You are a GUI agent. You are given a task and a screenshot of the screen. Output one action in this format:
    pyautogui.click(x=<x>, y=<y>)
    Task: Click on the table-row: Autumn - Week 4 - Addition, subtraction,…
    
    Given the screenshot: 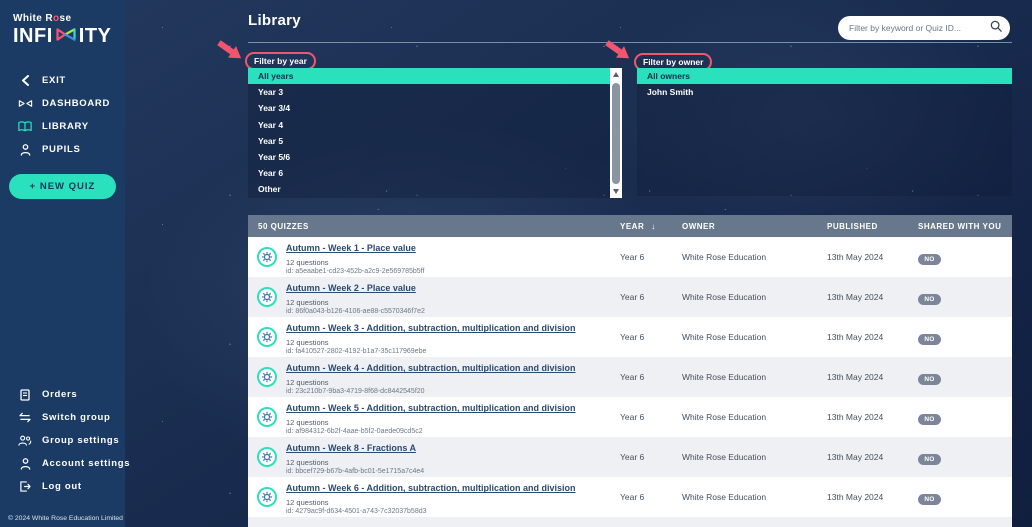 What is the action you would take?
    pyautogui.click(x=630, y=377)
    